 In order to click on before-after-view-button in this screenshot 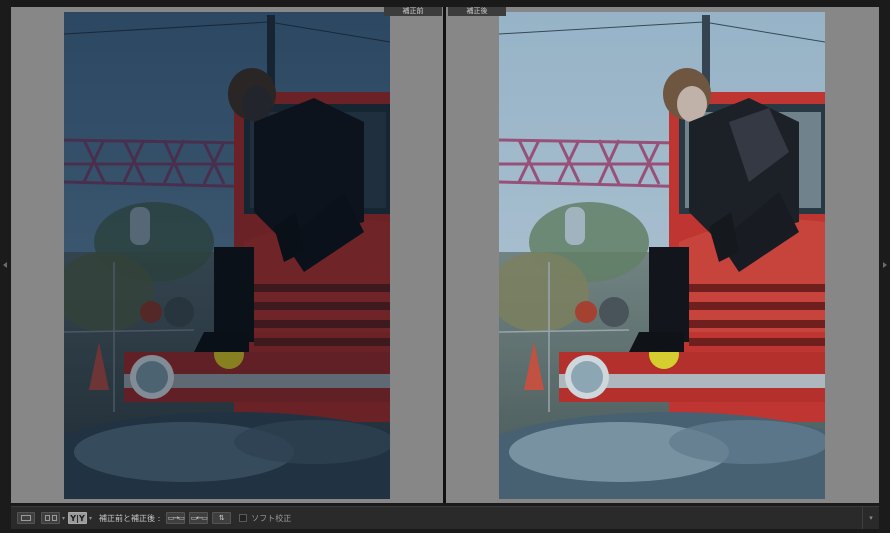, I will do `click(50, 518)`.